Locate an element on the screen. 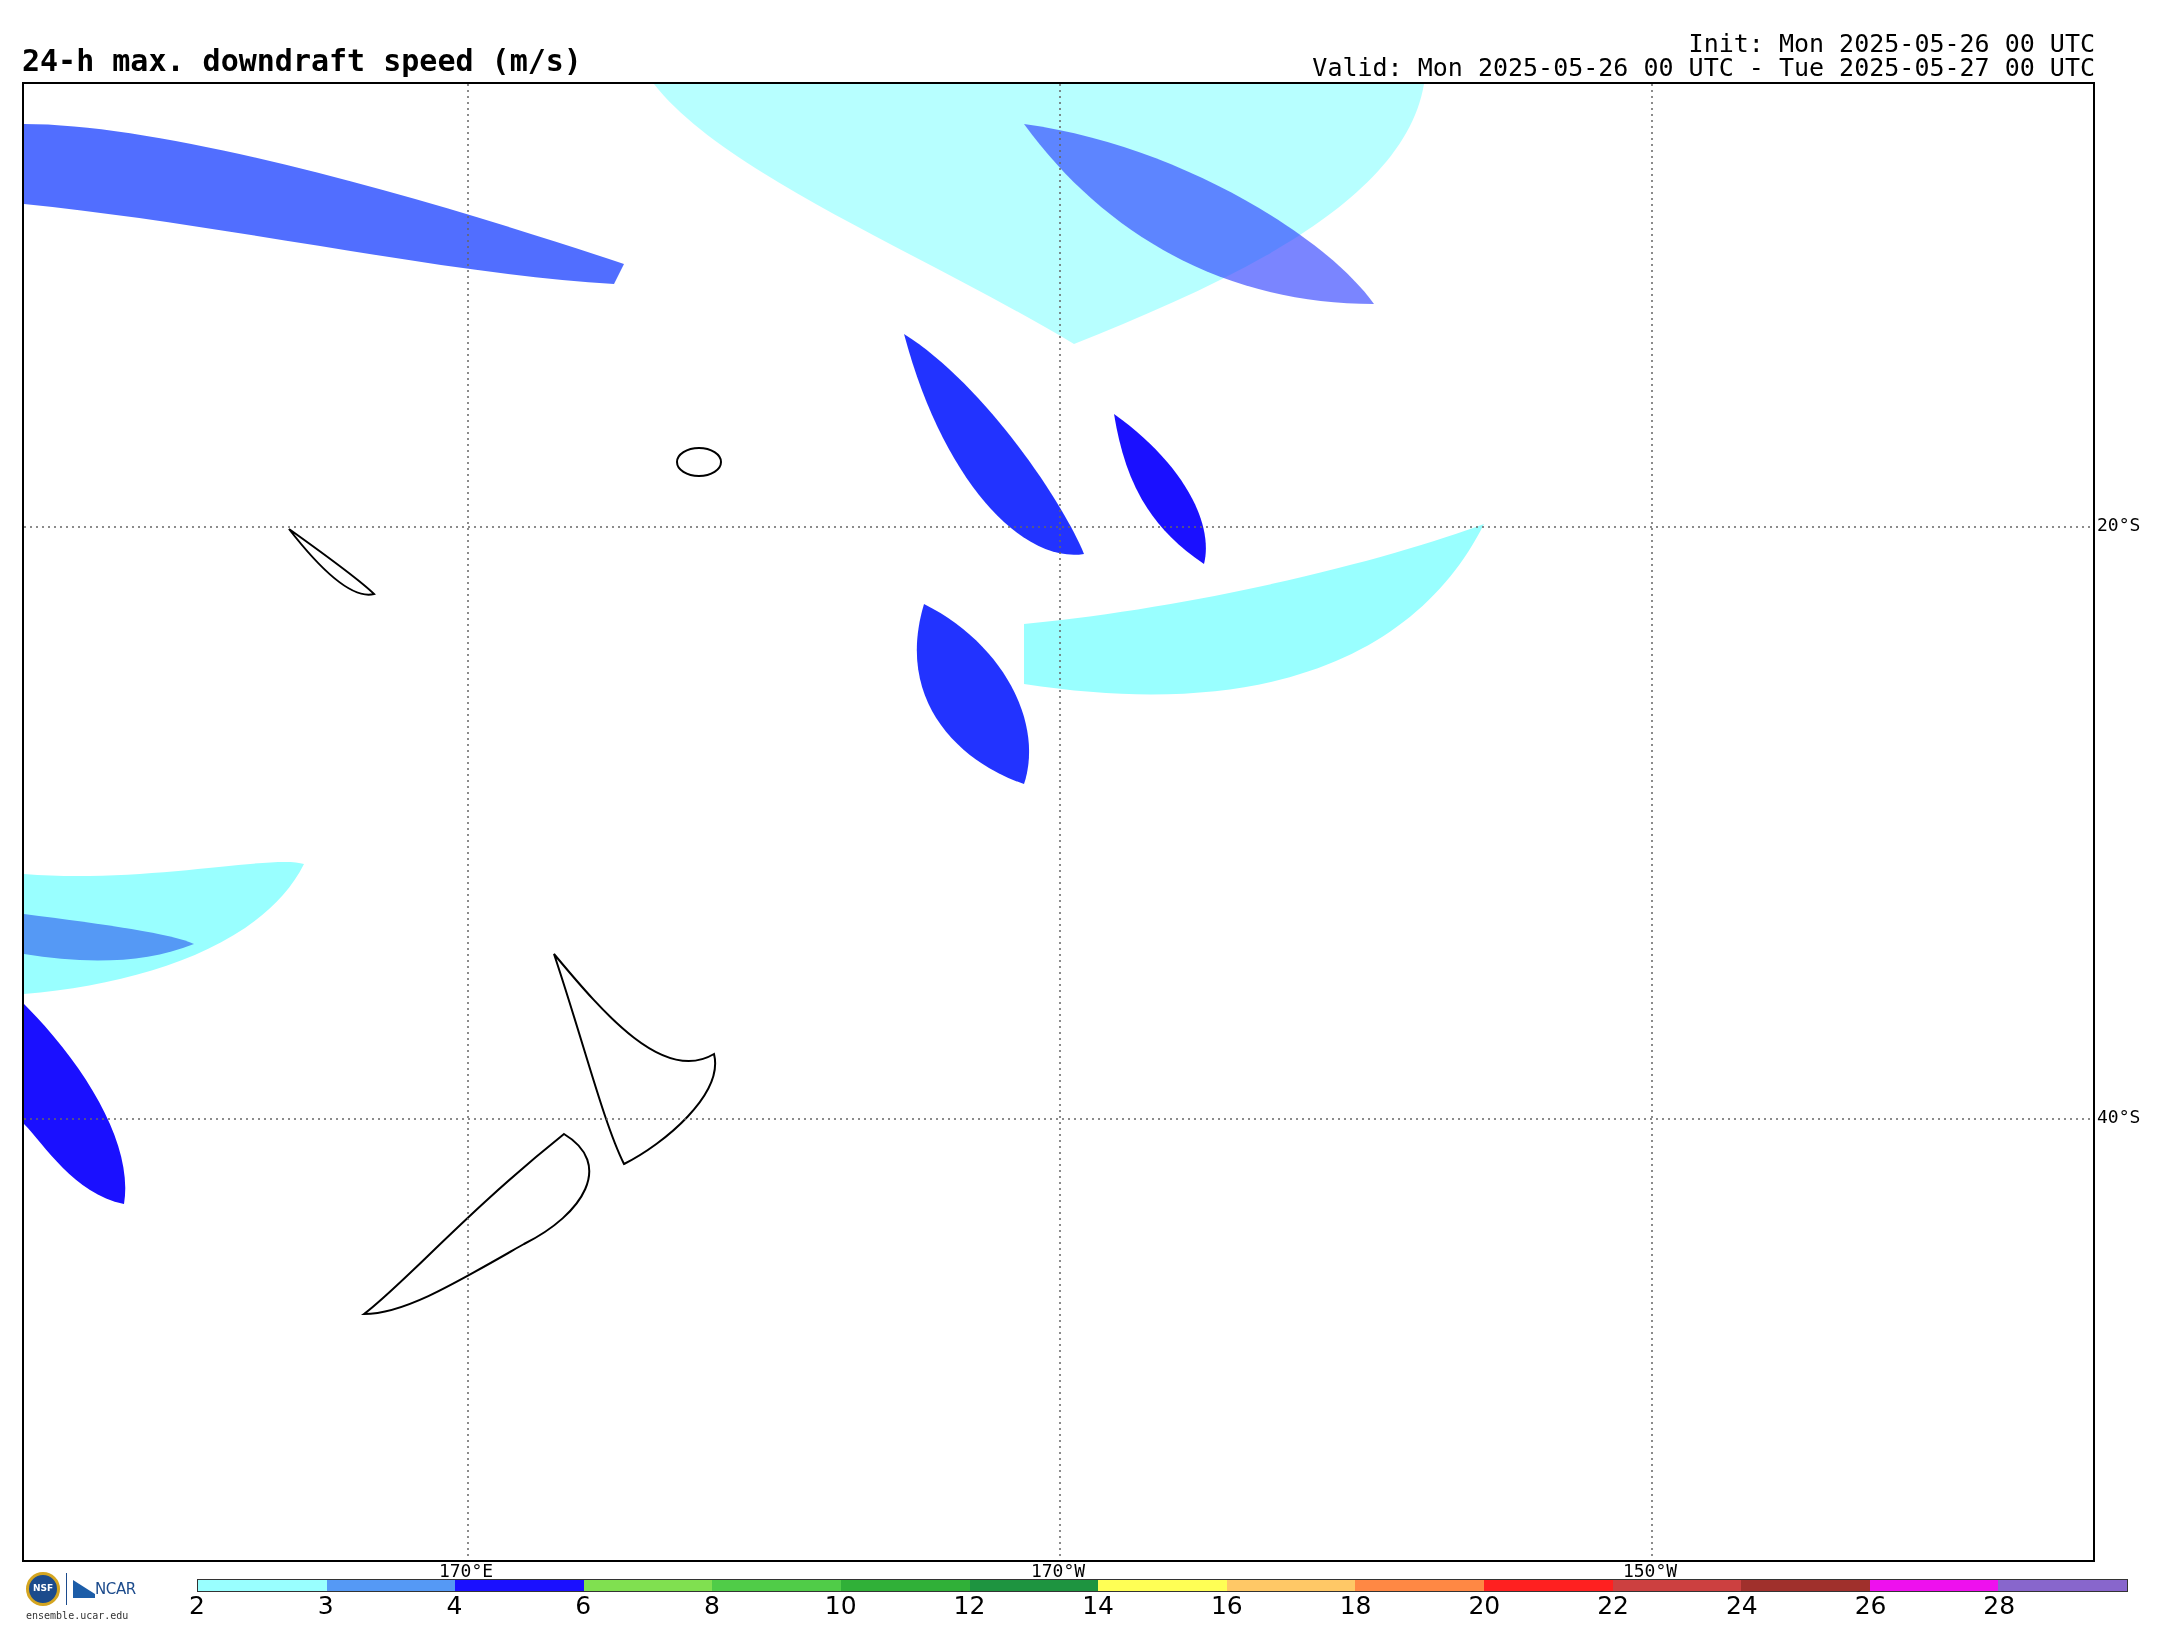  tick-label: 26 is located at coordinates (1870, 1605).